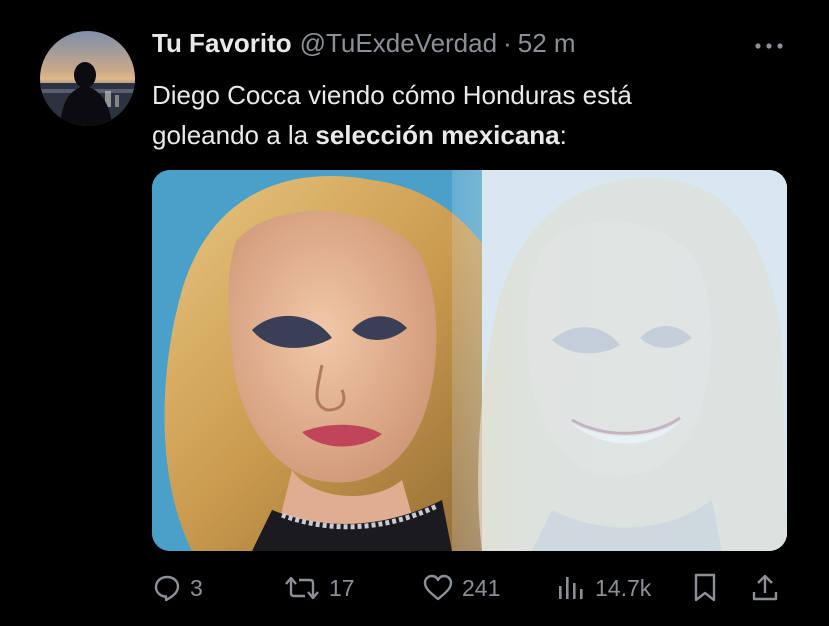 The height and width of the screenshot is (626, 829). I want to click on retweet-count: 17, so click(342, 587).